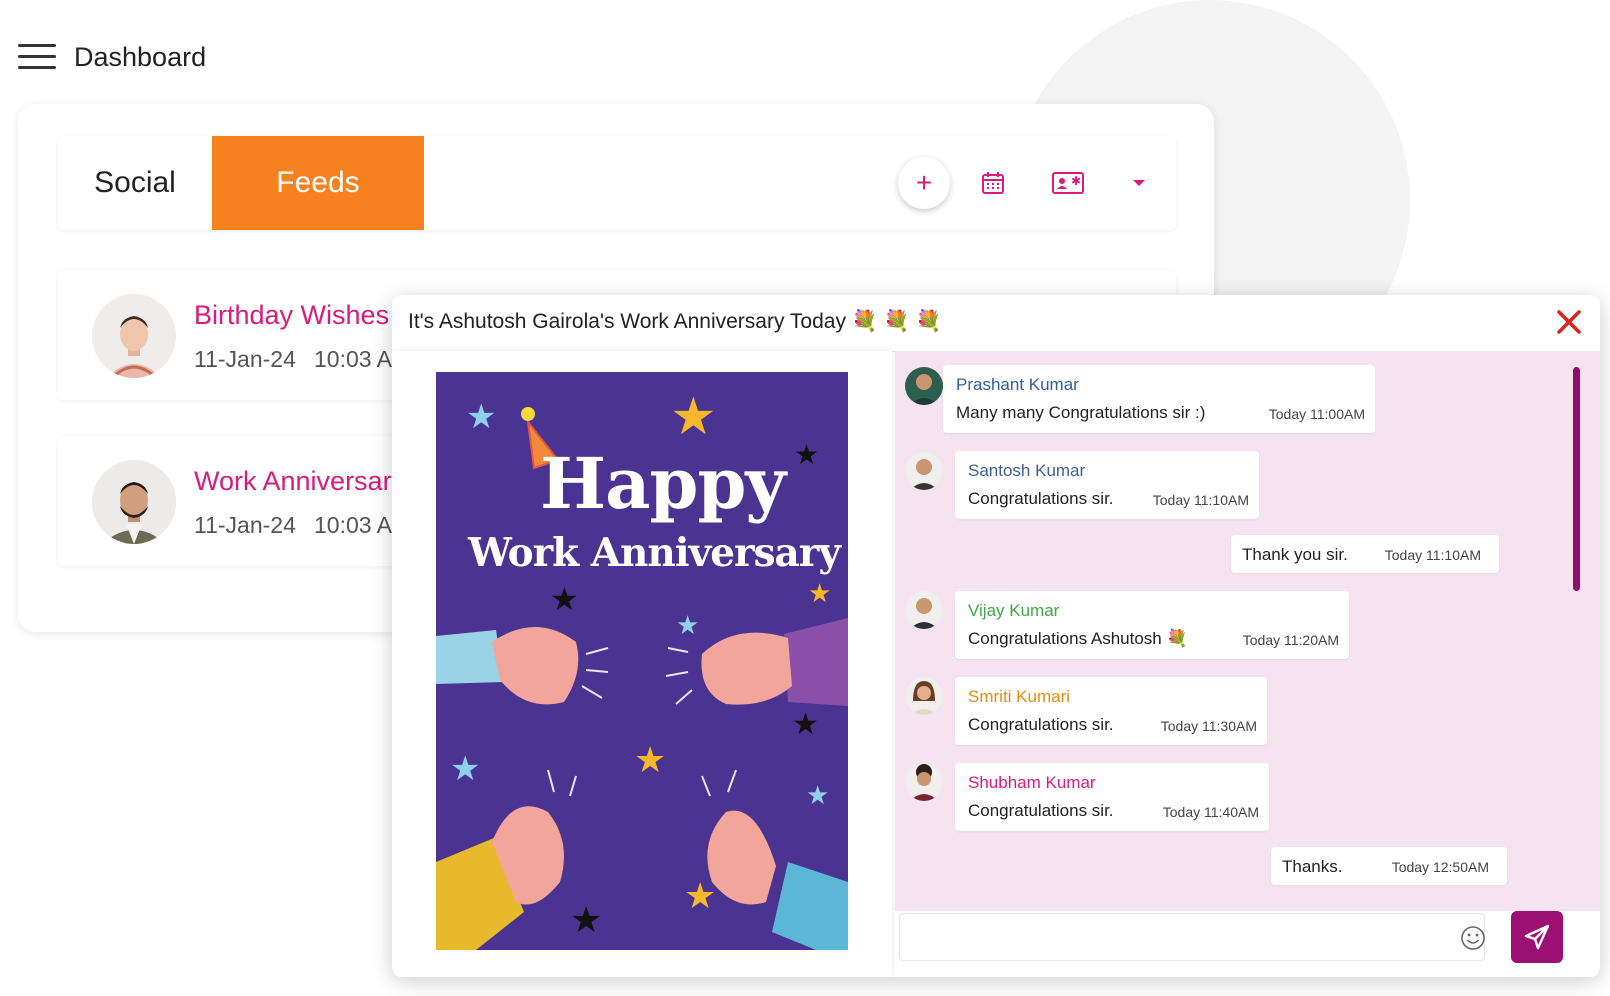  Describe the element at coordinates (1473, 938) in the screenshot. I see `emoji-icon` at that location.